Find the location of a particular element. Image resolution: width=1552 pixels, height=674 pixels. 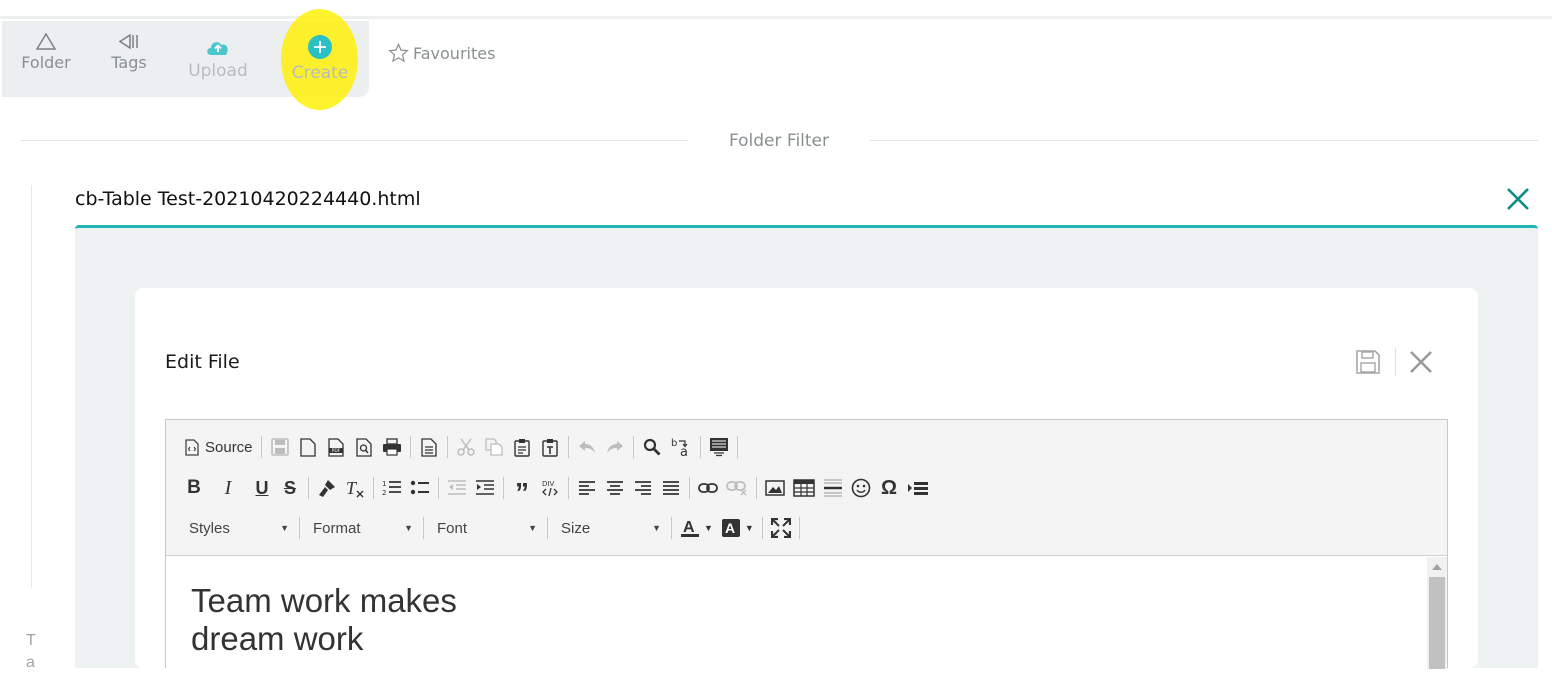

cut-button is located at coordinates (466, 447).